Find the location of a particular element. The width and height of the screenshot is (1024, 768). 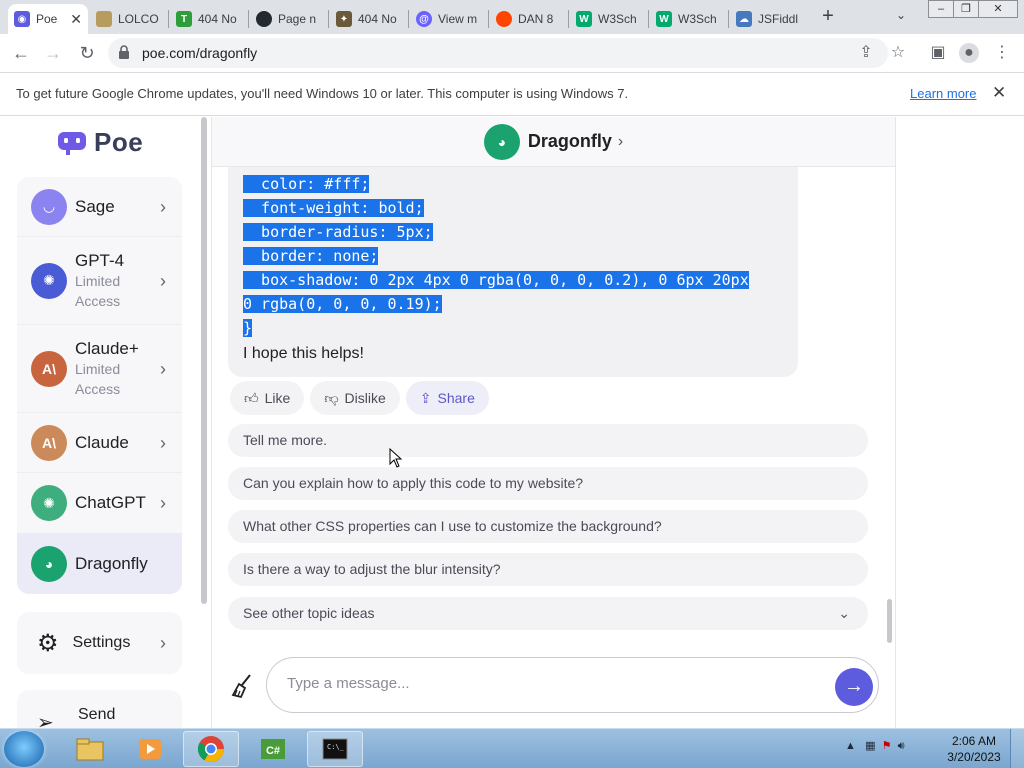

tab-w3schools-b: W W3Sch is located at coordinates (689, 19).